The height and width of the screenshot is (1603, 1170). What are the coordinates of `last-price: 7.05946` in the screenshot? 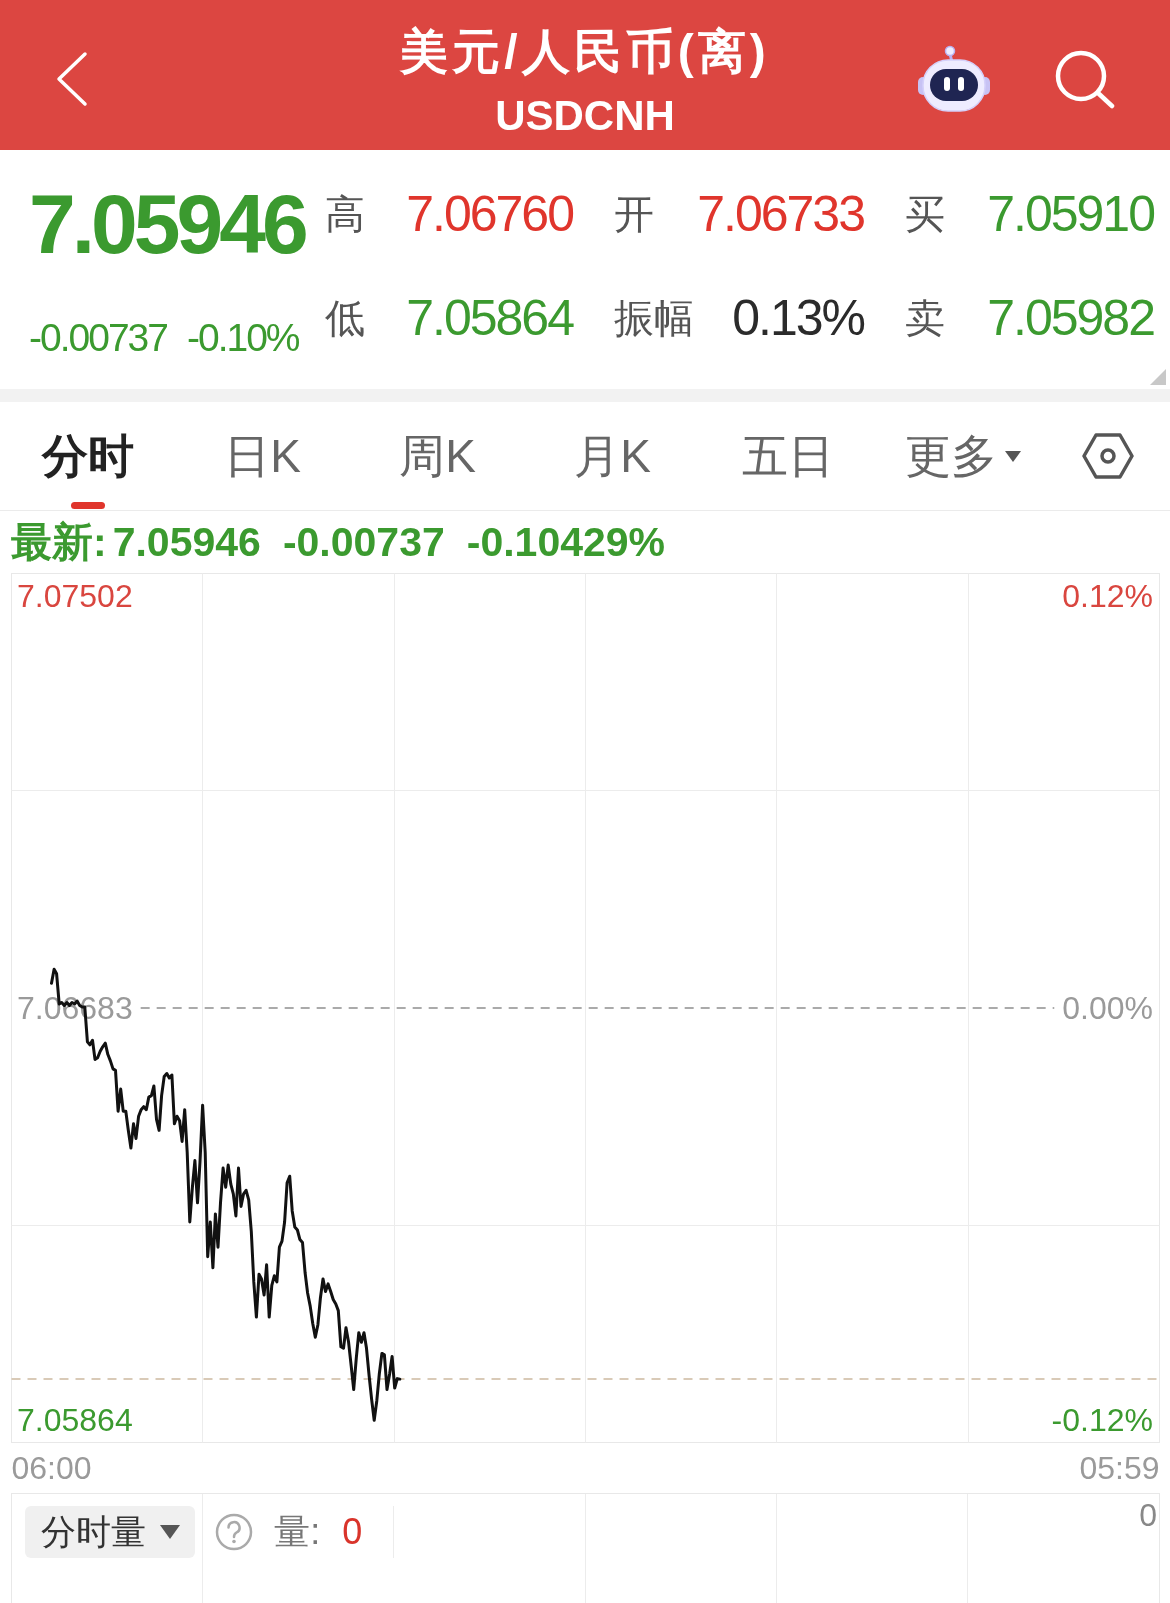 It's located at (167, 224).